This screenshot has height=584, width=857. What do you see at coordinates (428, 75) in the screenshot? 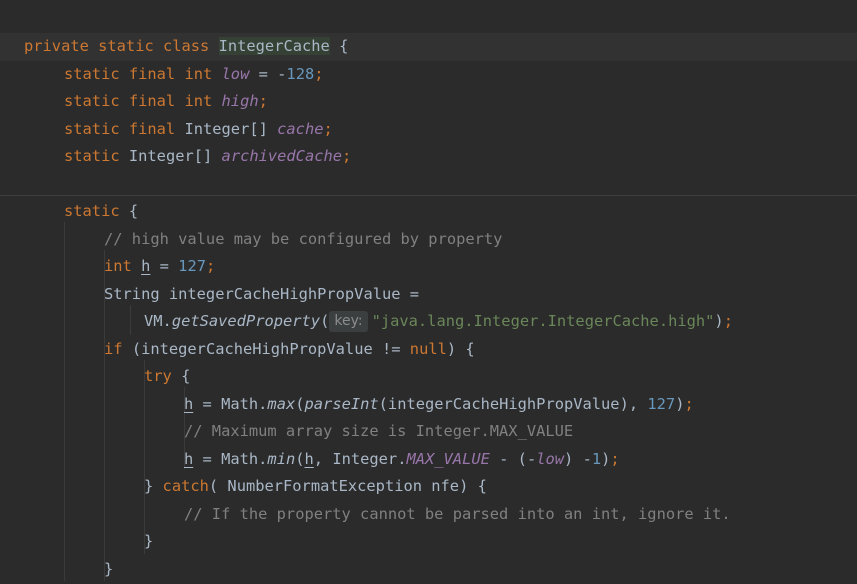
I see `code-line: static final int low = -128;` at bounding box center [428, 75].